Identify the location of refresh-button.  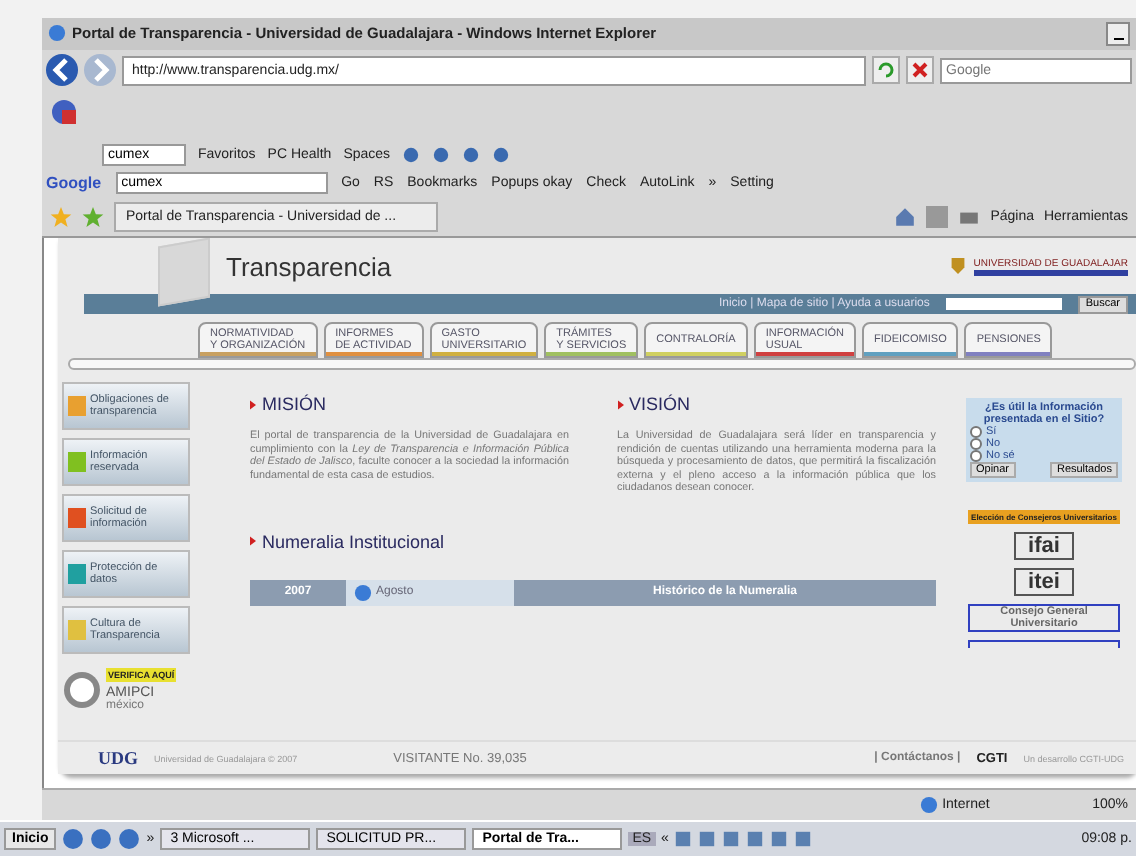
(886, 70).